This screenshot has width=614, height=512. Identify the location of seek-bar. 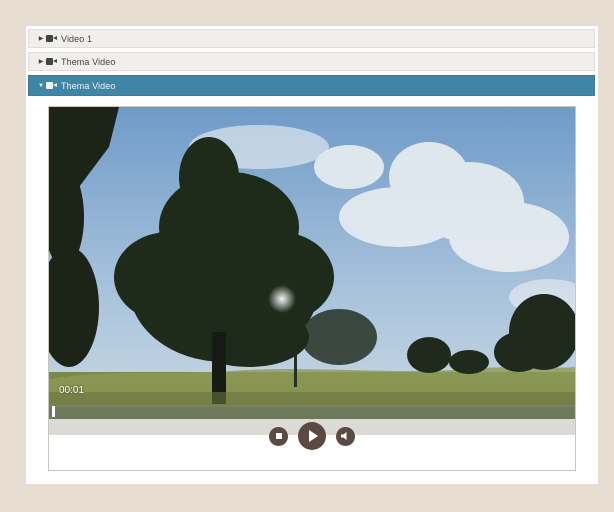
(312, 412).